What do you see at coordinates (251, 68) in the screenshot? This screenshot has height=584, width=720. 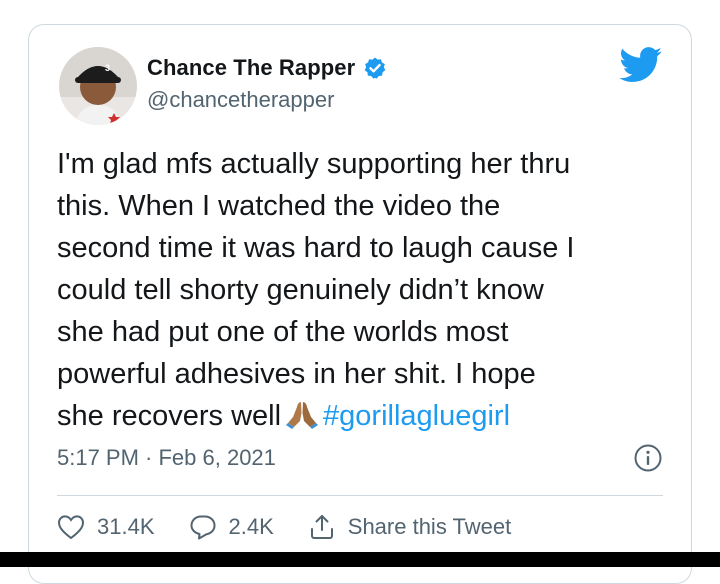 I see `display-name: Chance The Rapper` at bounding box center [251, 68].